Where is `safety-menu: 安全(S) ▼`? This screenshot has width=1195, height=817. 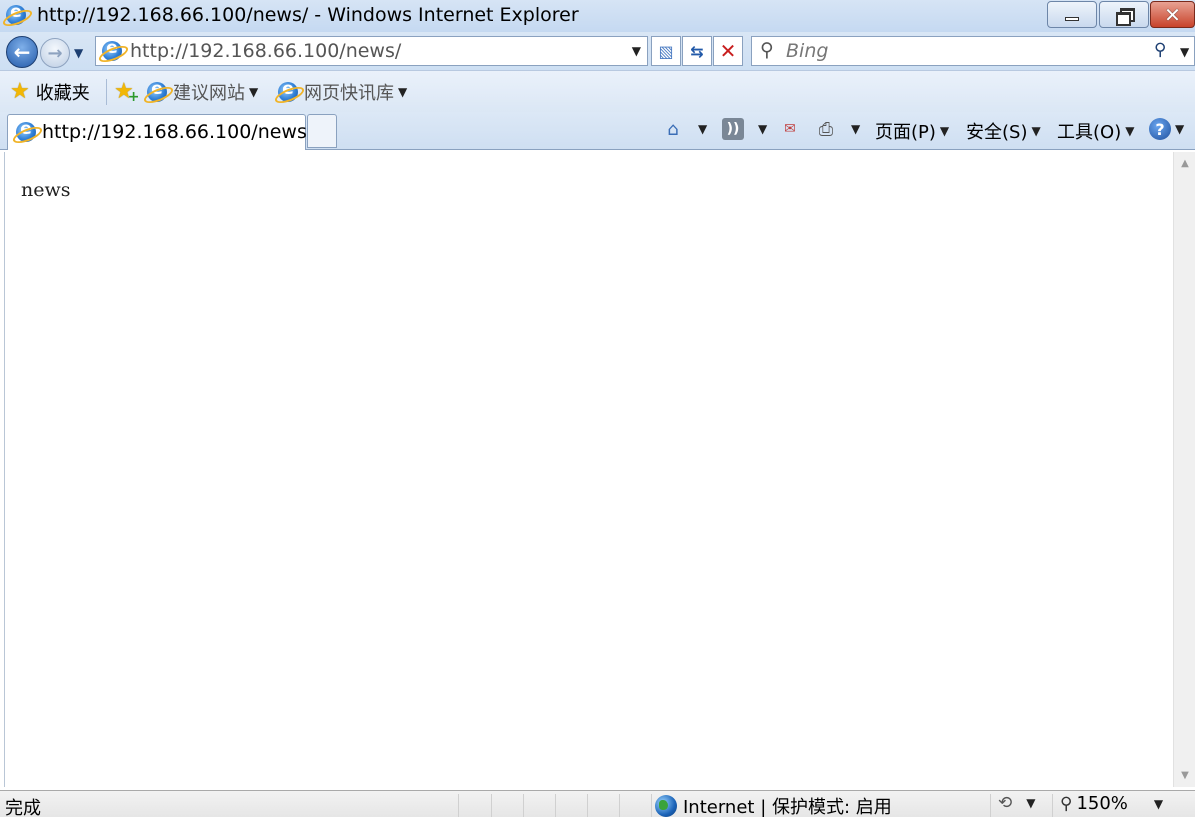
safety-menu: 安全(S) ▼ is located at coordinates (1003, 131).